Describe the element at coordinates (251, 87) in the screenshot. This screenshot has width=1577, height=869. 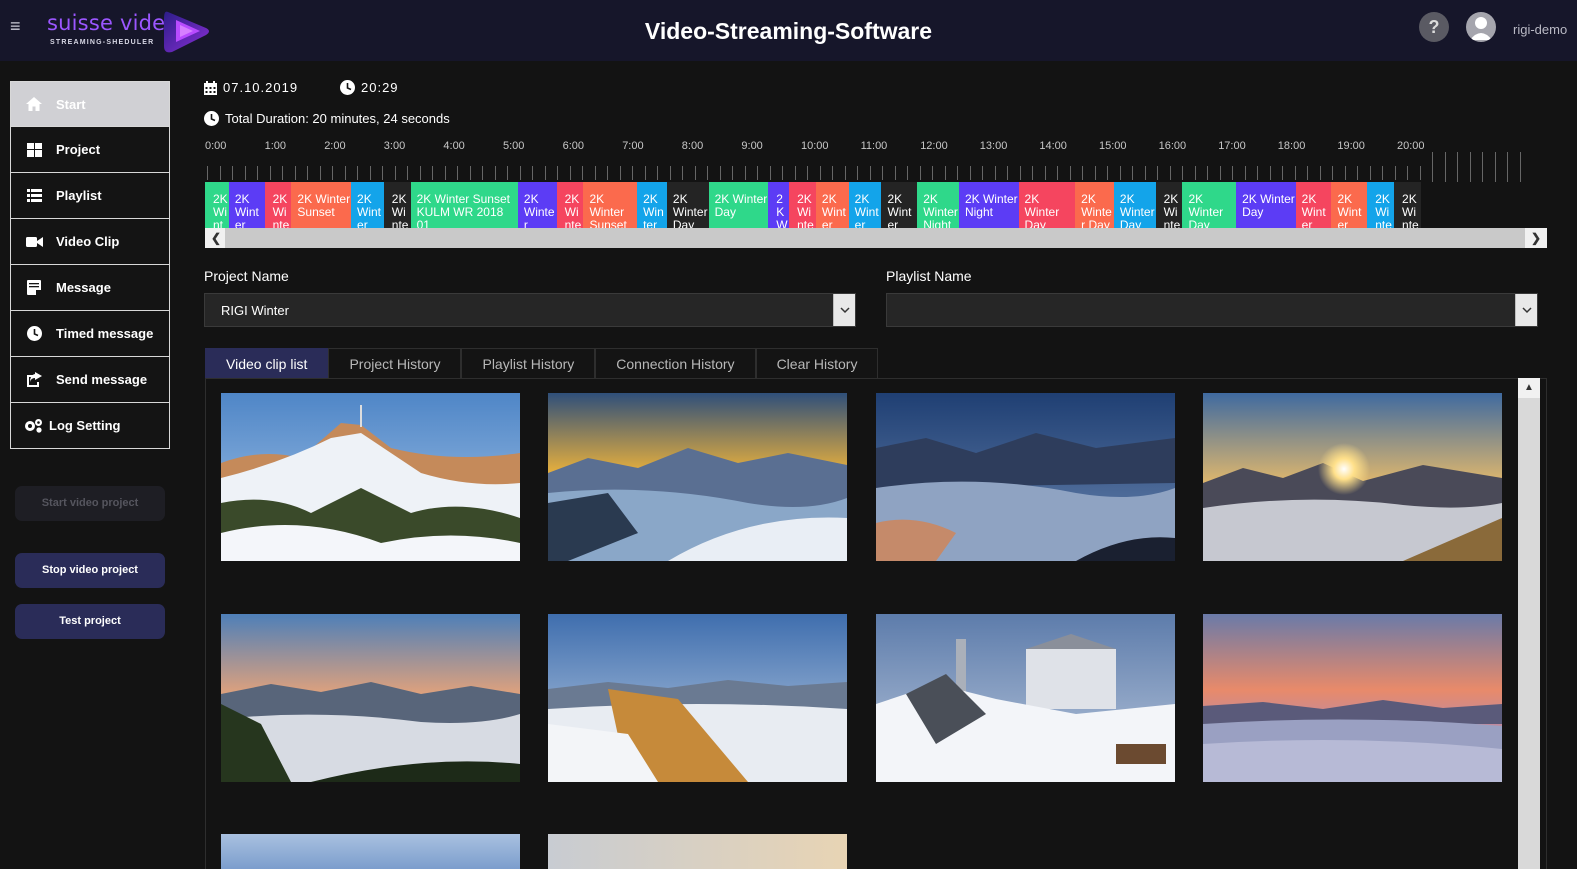
I see `date-display: 07.10.2019` at that location.